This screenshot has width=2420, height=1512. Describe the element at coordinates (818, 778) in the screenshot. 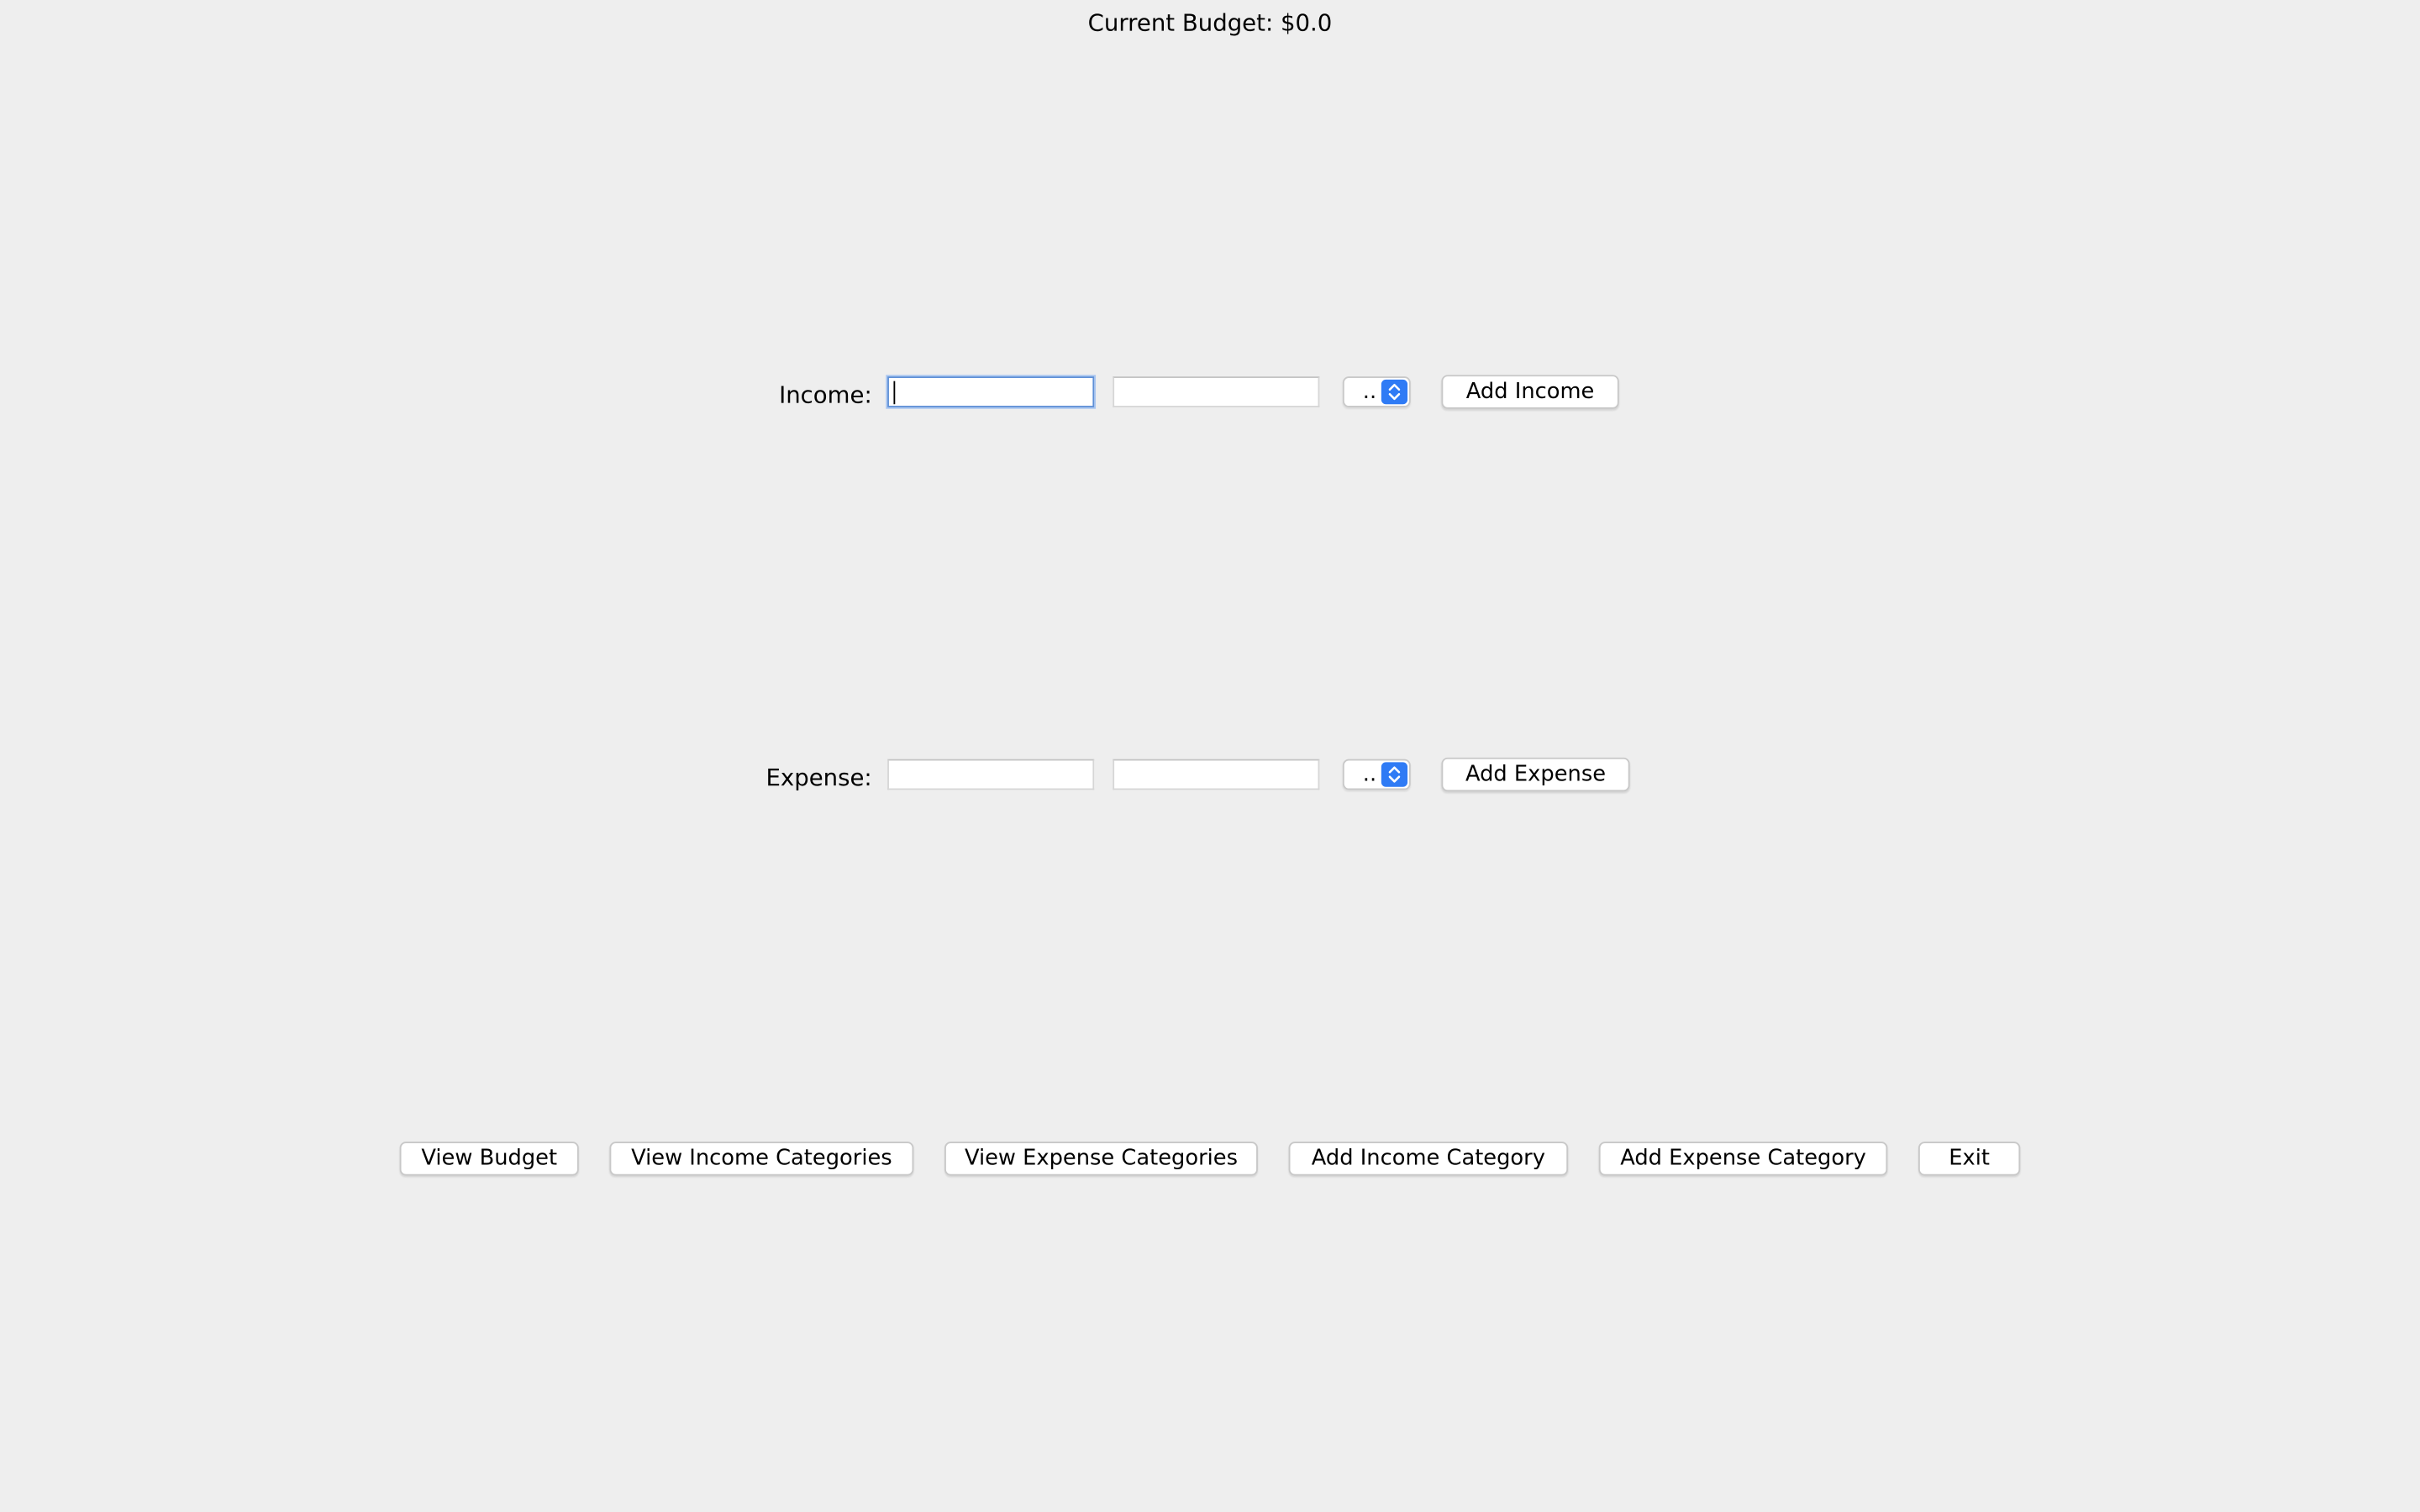

I see `expense-label: Expense:` at that location.